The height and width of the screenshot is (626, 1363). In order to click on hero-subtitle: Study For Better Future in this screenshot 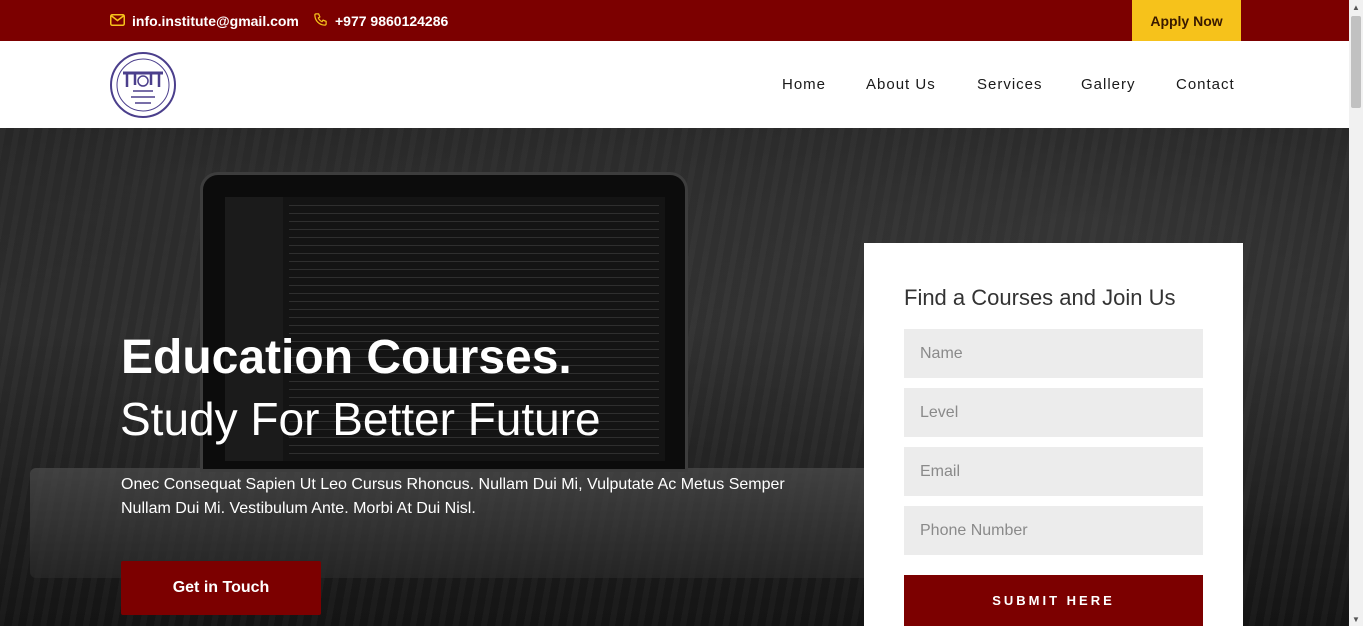, I will do `click(360, 419)`.